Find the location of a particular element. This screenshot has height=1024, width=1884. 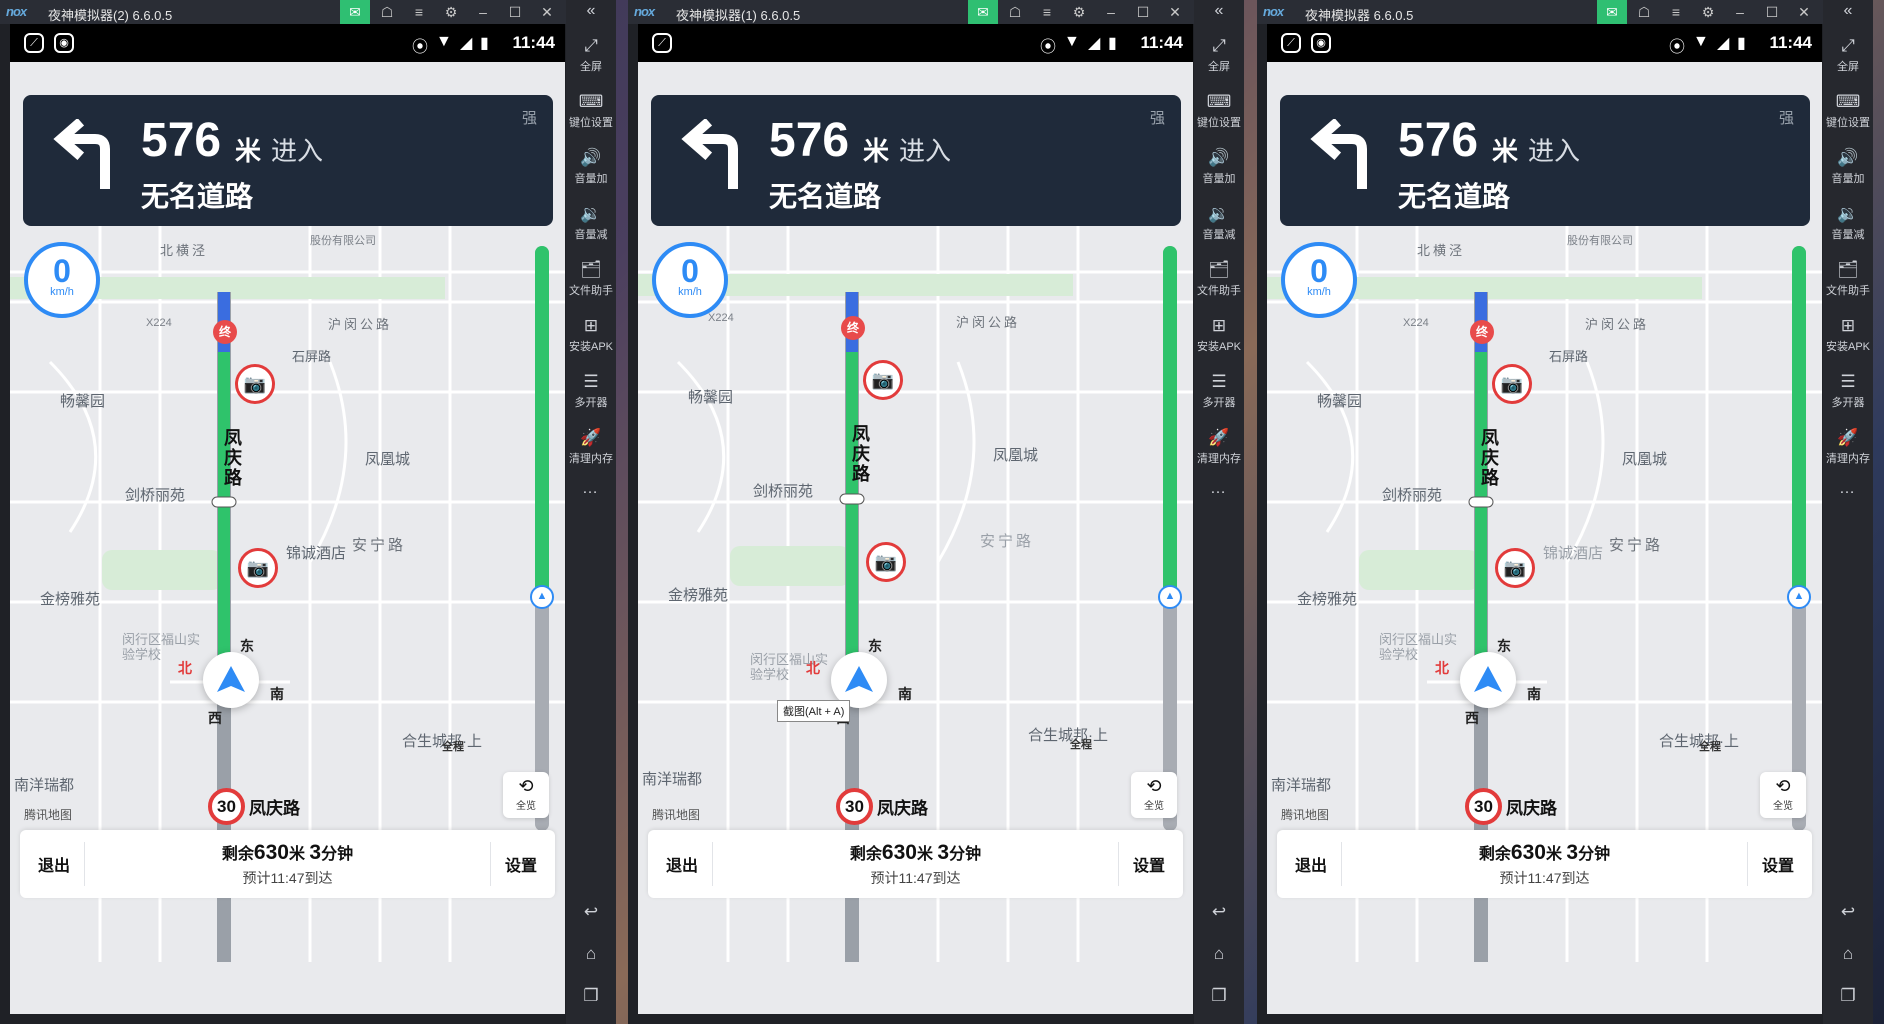

wifi-icon: ▼ is located at coordinates (444, 41).